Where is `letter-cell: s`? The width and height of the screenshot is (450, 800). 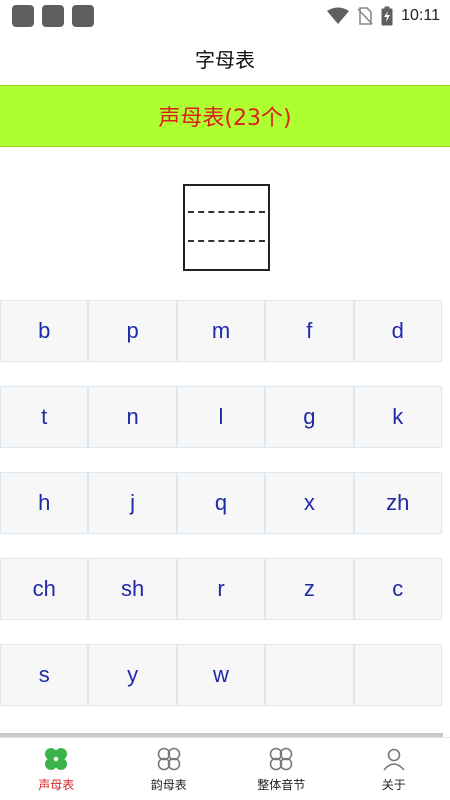 letter-cell: s is located at coordinates (44, 675).